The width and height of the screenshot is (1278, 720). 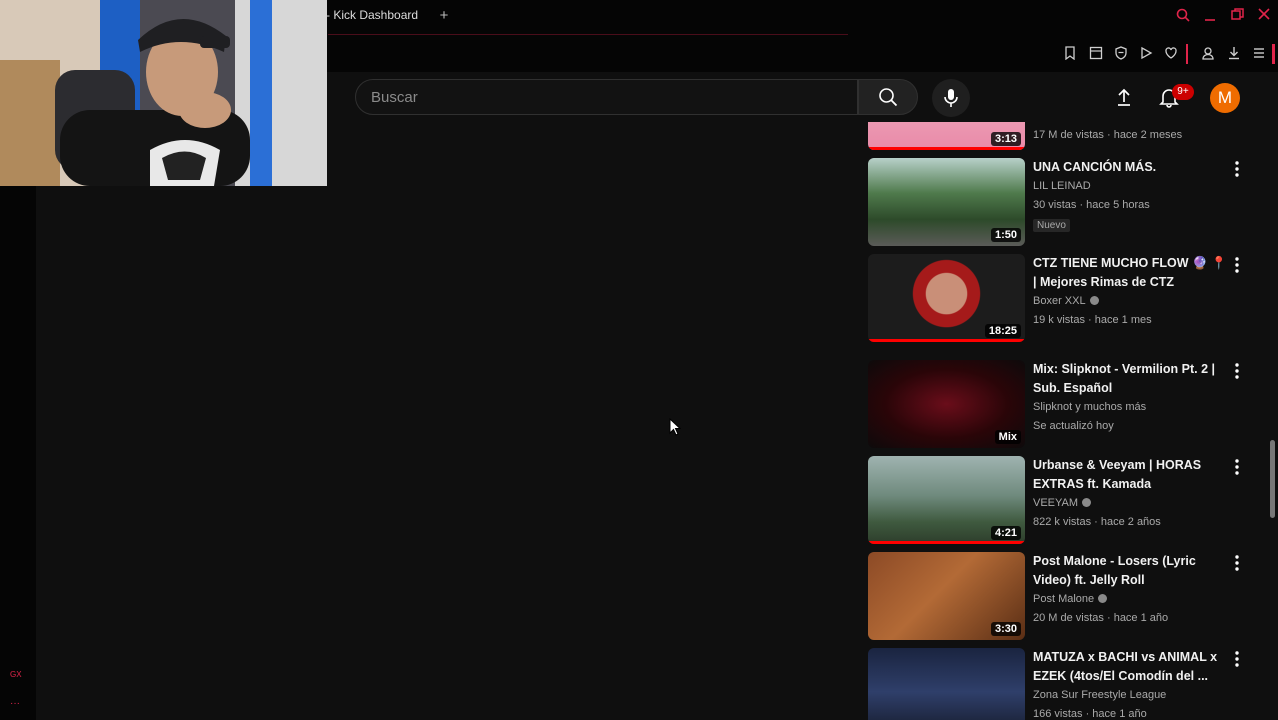 What do you see at coordinates (1187, 54) in the screenshot?
I see `toolbar-separator` at bounding box center [1187, 54].